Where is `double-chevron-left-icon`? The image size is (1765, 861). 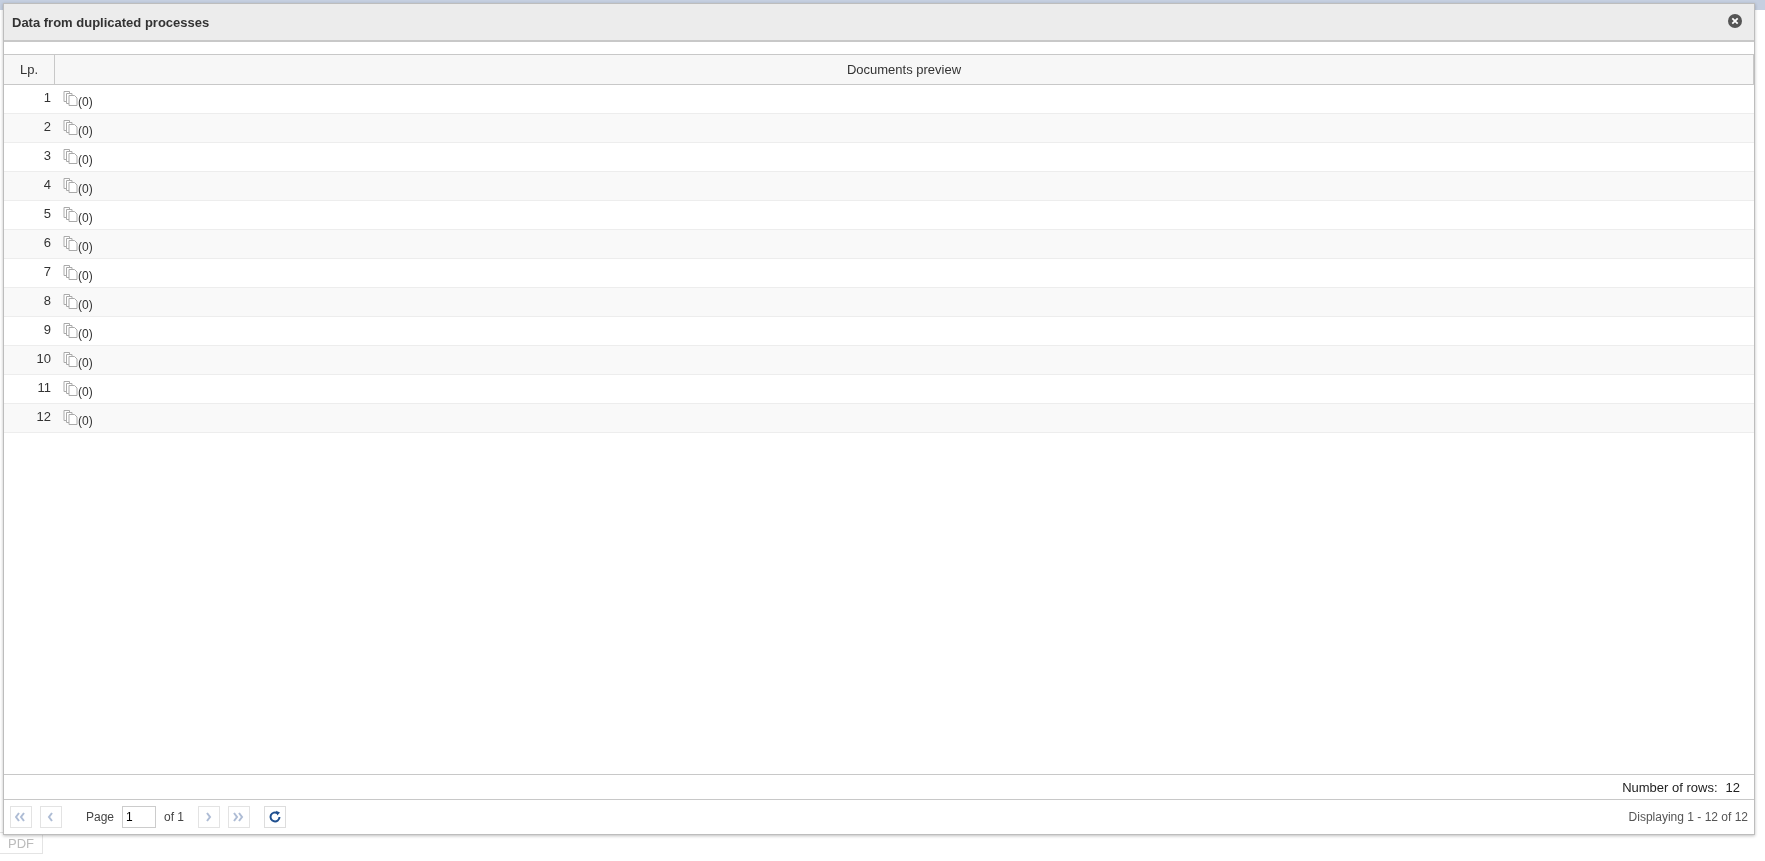
double-chevron-left-icon is located at coordinates (21, 817).